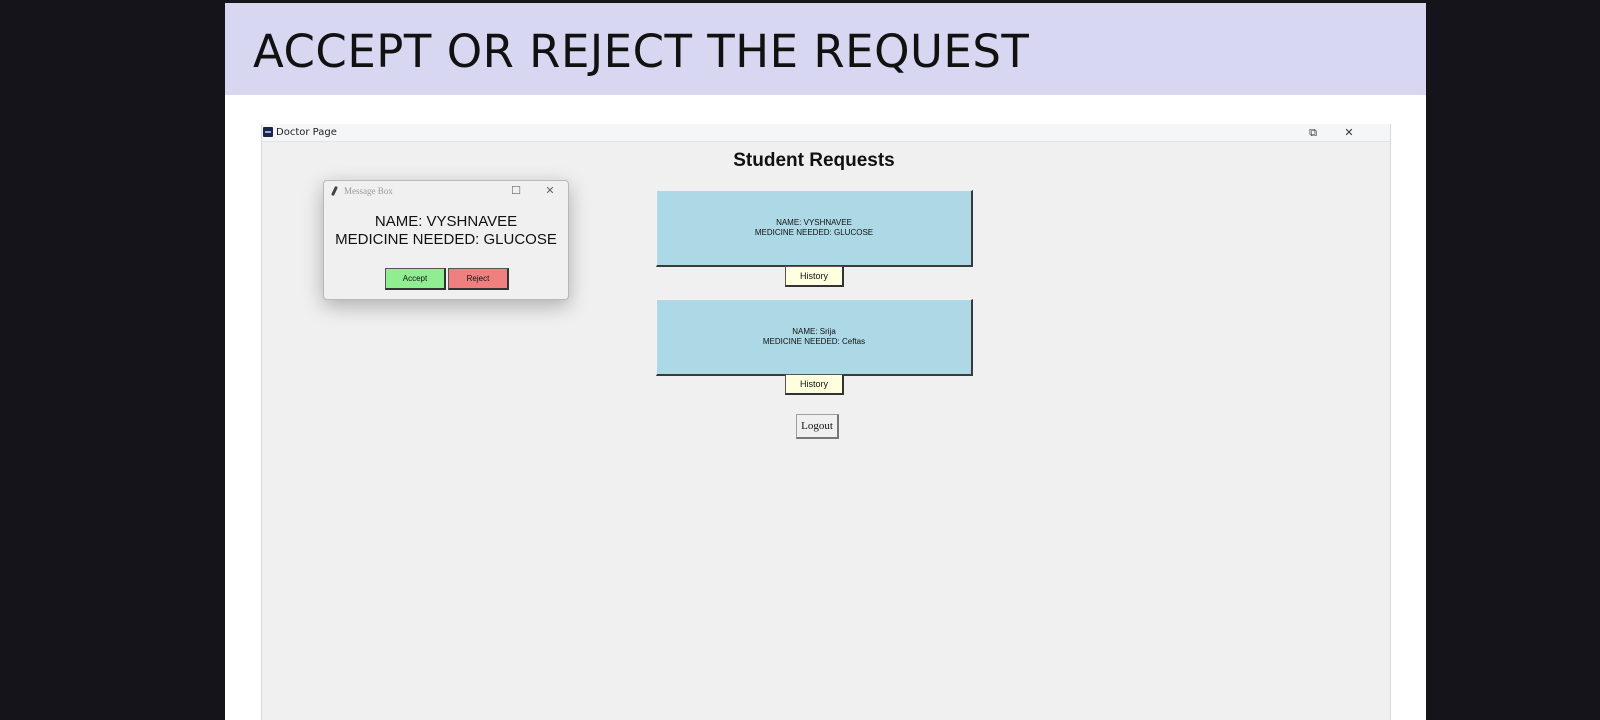 This screenshot has height=720, width=1600. What do you see at coordinates (415, 279) in the screenshot?
I see `accept-button: Accept` at bounding box center [415, 279].